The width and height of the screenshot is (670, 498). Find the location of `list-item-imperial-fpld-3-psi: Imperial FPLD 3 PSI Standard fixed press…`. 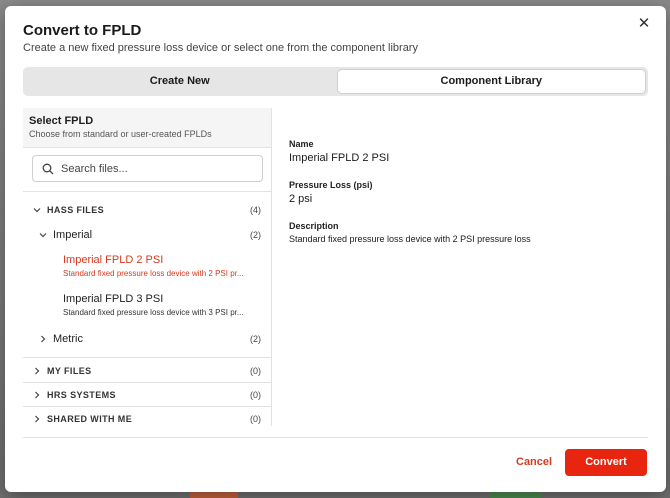

list-item-imperial-fpld-3-psi: Imperial FPLD 3 PSI Standard fixed press… is located at coordinates (163, 305).